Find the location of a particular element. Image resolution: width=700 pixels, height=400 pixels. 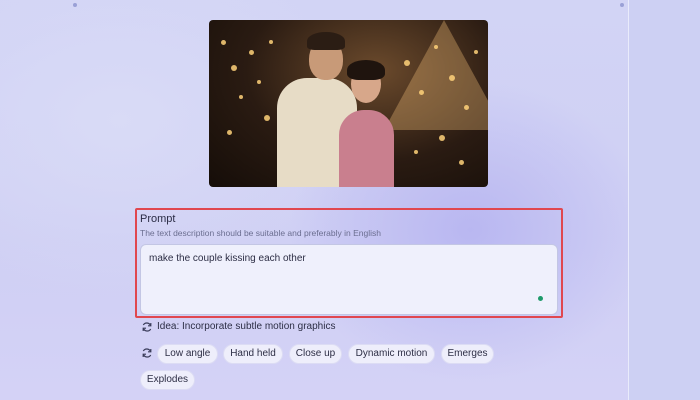

chip-dynamic-motion: Dynamic motion is located at coordinates (391, 354).